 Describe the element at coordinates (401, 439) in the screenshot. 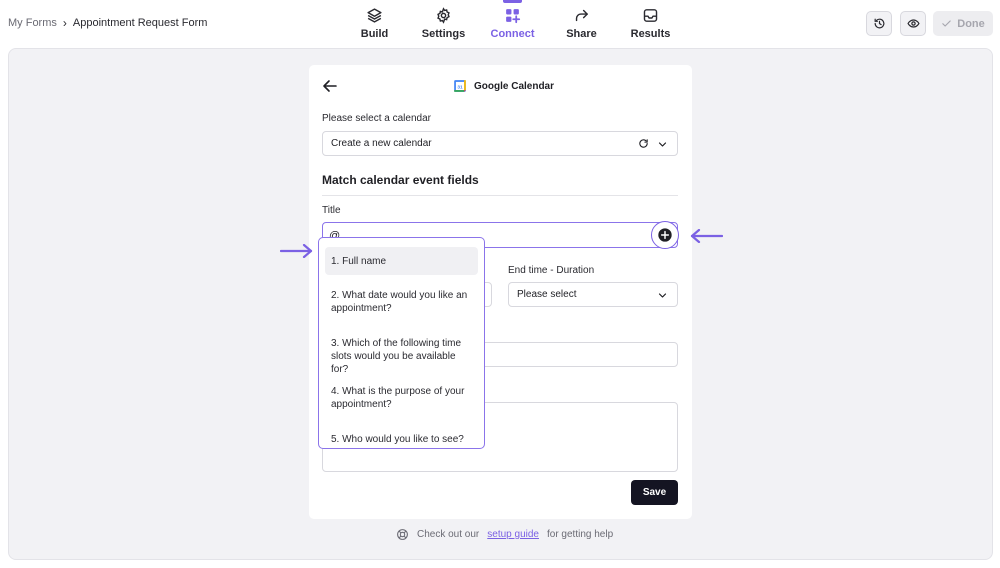

I see `dropdown-option: 5. Who would you like to see?` at that location.